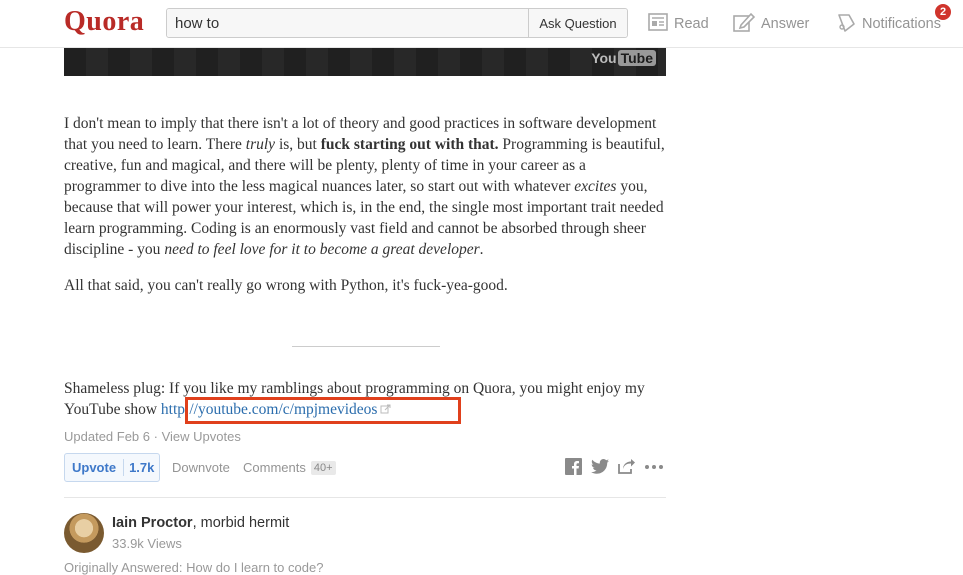  What do you see at coordinates (298, 144) in the screenshot?
I see `text-span: is, but` at bounding box center [298, 144].